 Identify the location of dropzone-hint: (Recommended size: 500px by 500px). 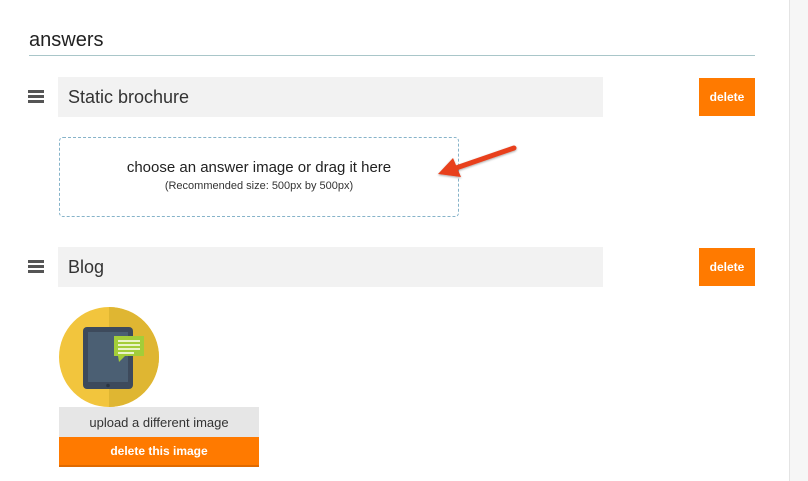
(259, 186).